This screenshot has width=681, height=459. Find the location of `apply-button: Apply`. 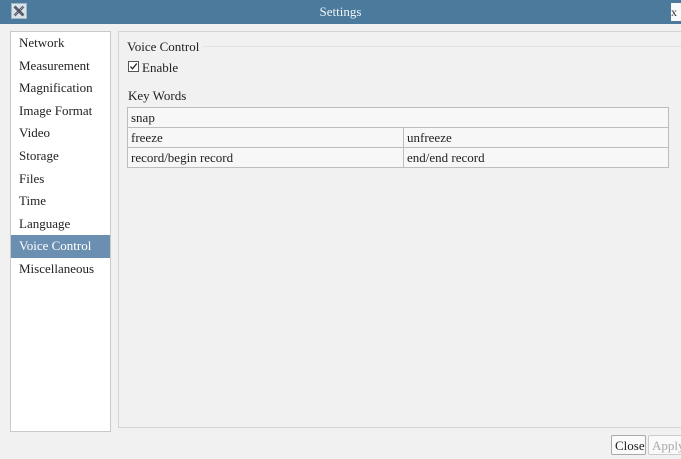

apply-button: Apply is located at coordinates (664, 445).